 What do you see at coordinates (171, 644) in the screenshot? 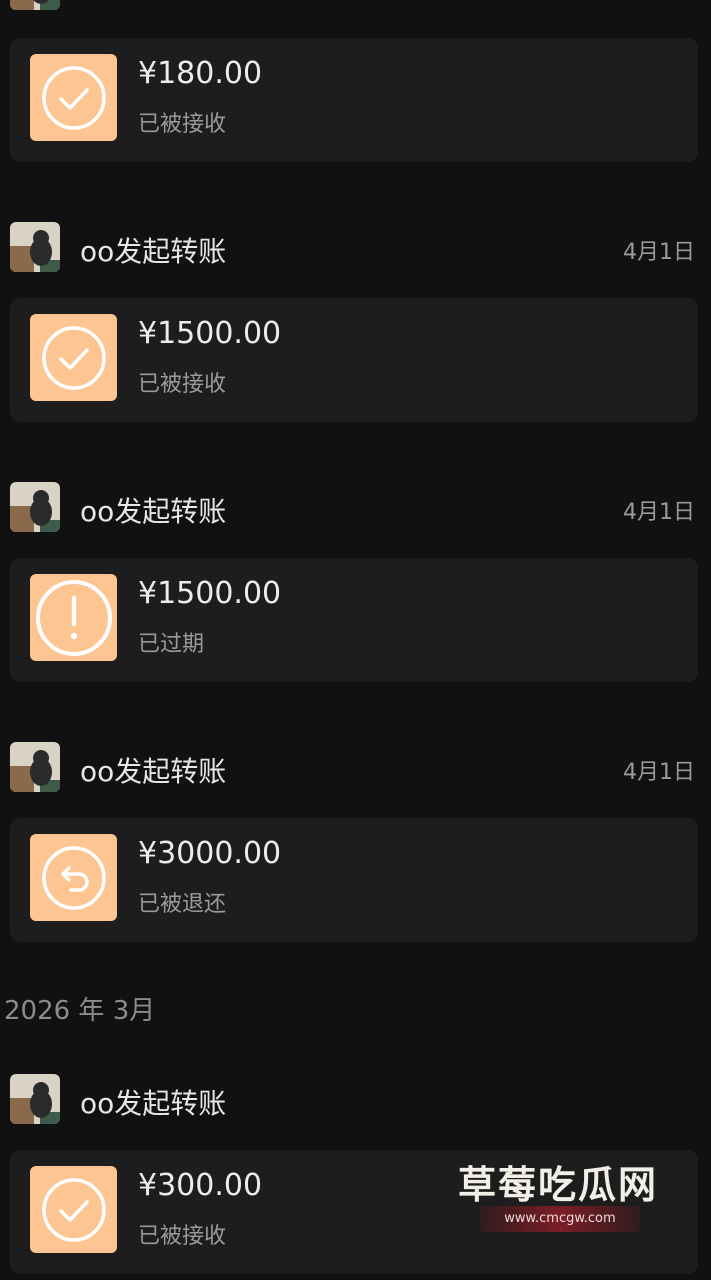
I see `transfer-status: 已过期` at bounding box center [171, 644].